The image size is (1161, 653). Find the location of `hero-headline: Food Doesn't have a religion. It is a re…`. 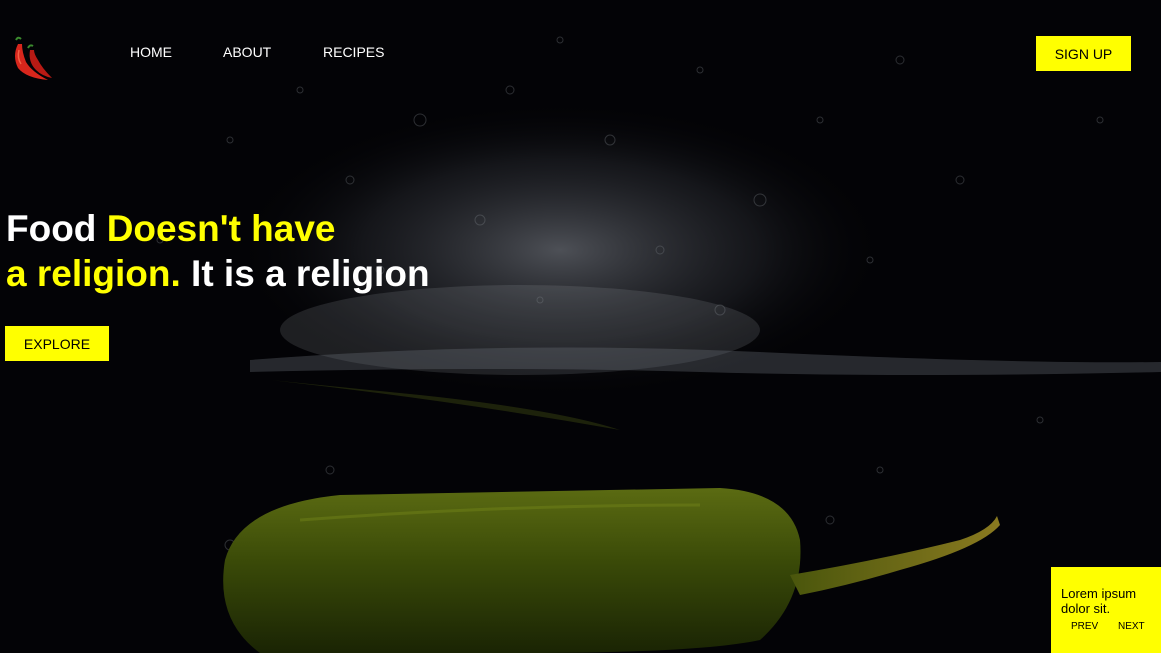

hero-headline: Food Doesn't have a religion. It is a re… is located at coordinates (218, 251).